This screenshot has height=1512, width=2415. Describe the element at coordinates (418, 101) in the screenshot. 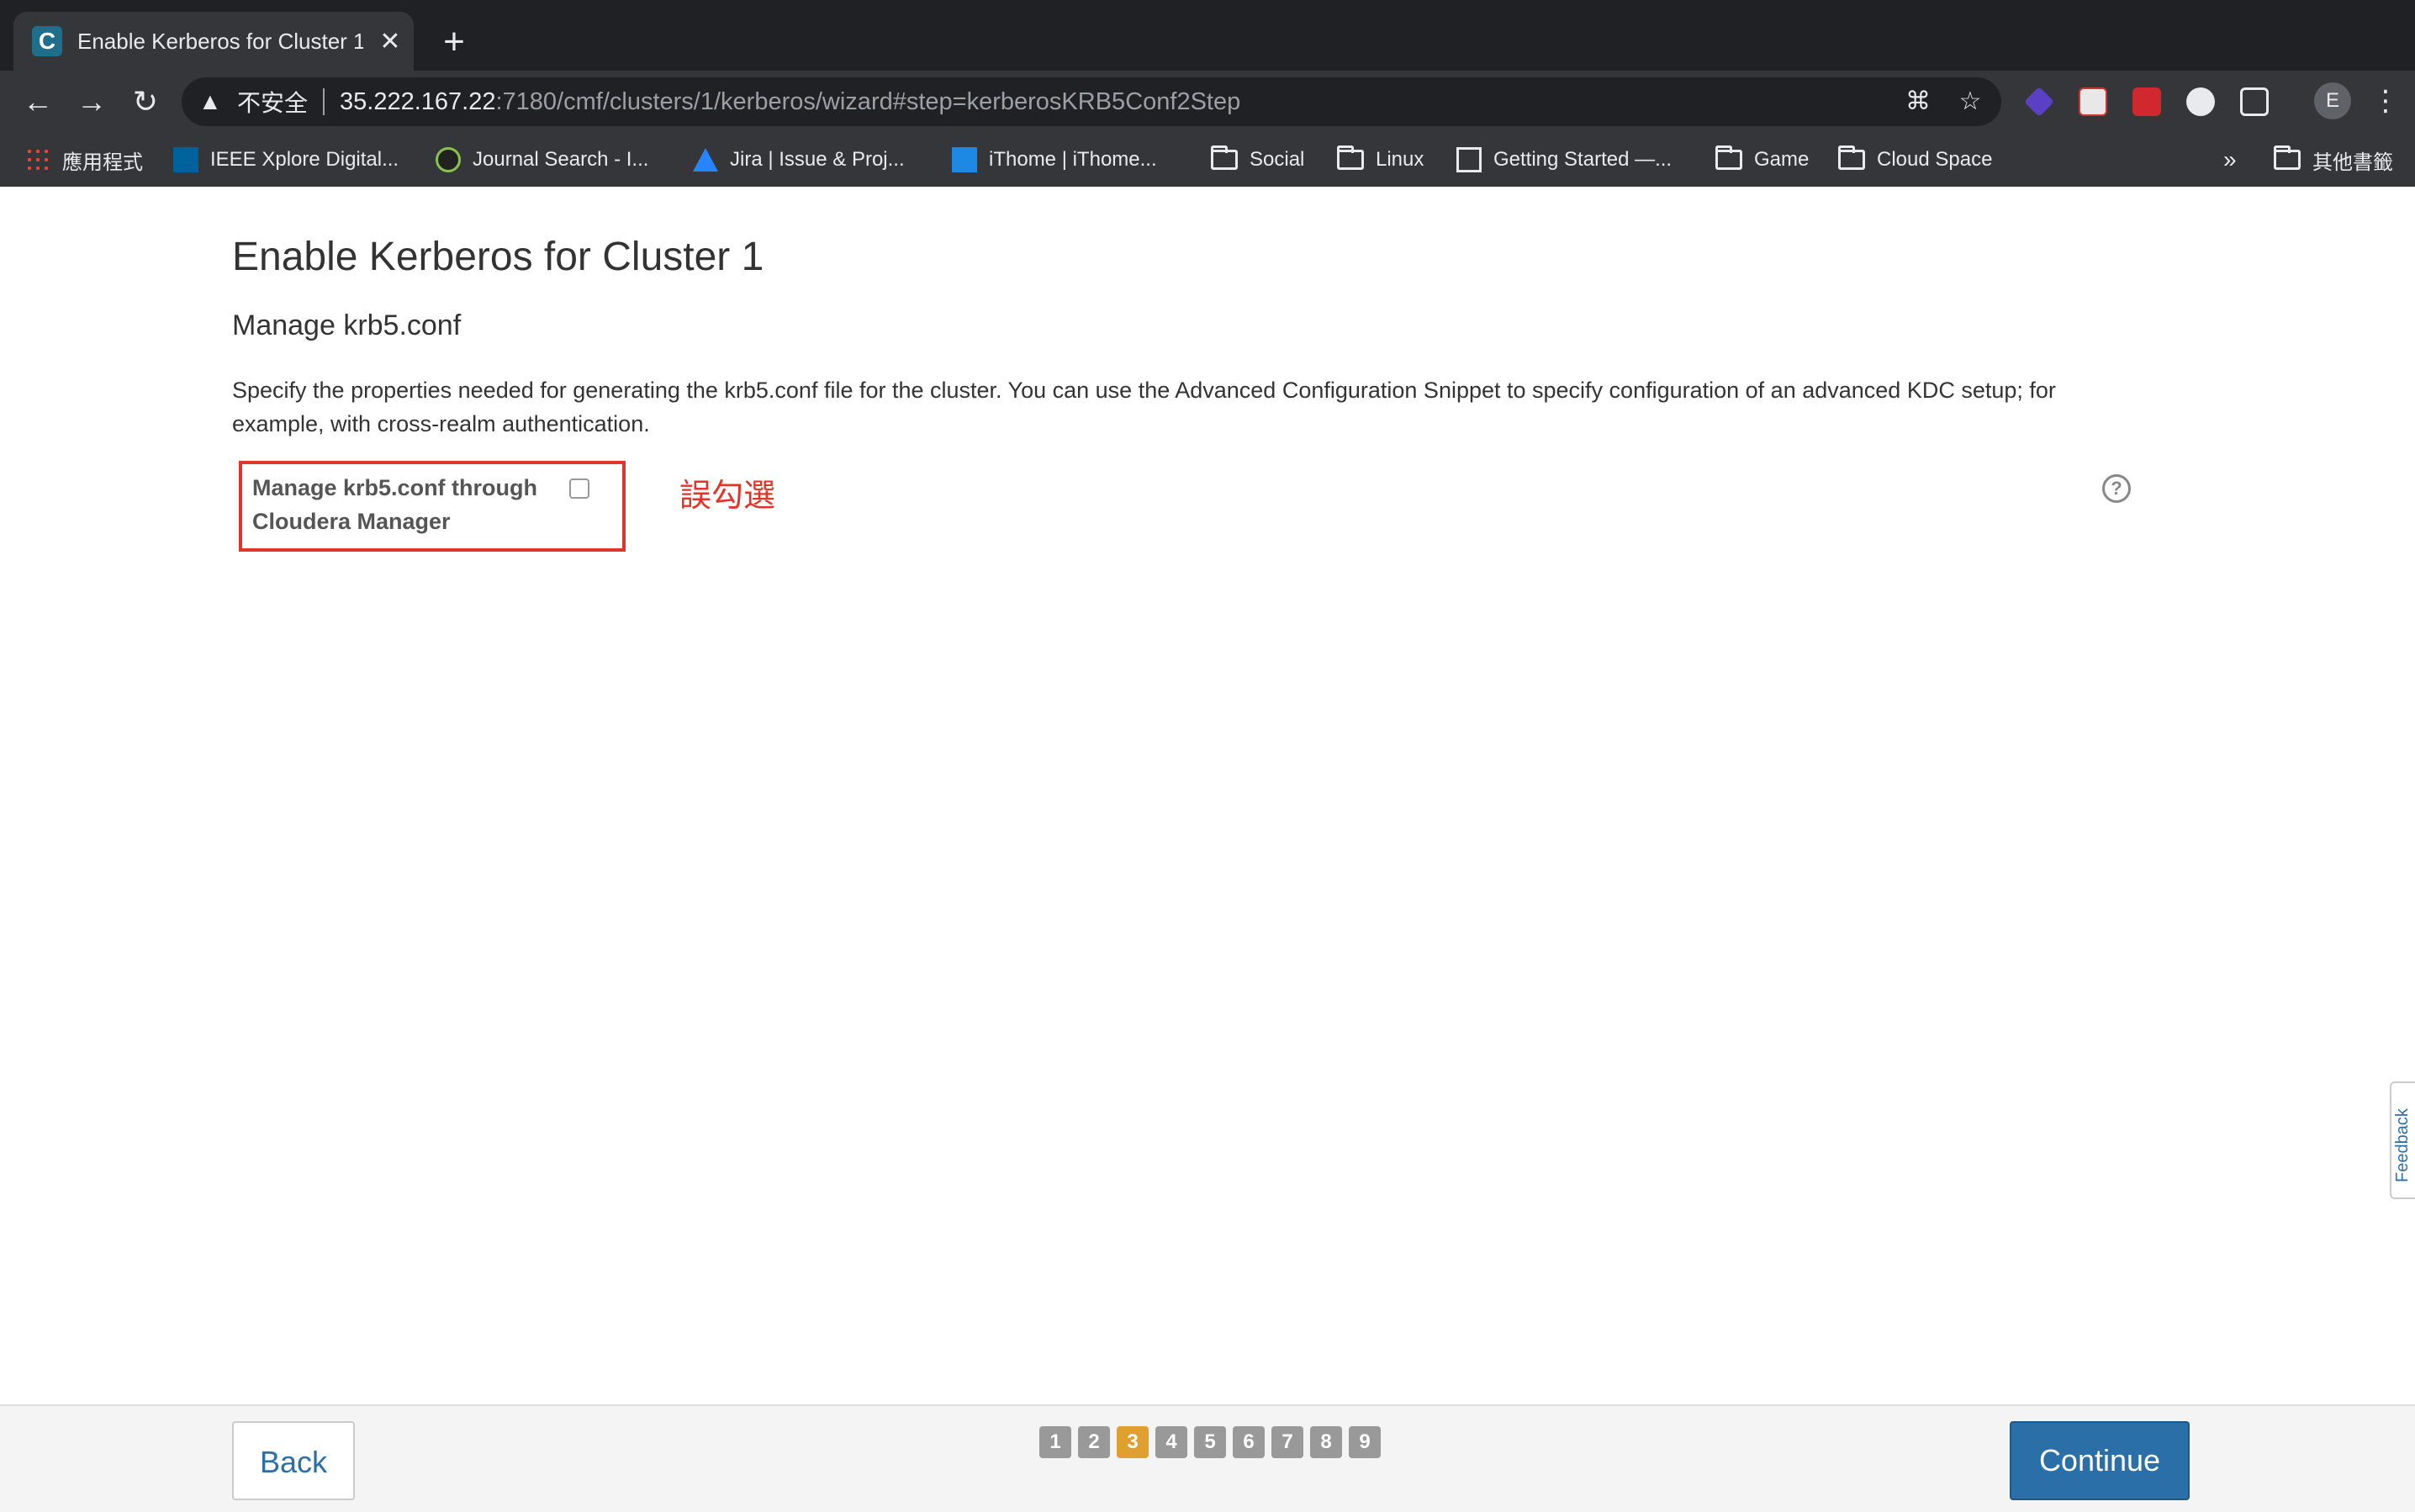

I see `url-host: 35.222.167.22` at that location.